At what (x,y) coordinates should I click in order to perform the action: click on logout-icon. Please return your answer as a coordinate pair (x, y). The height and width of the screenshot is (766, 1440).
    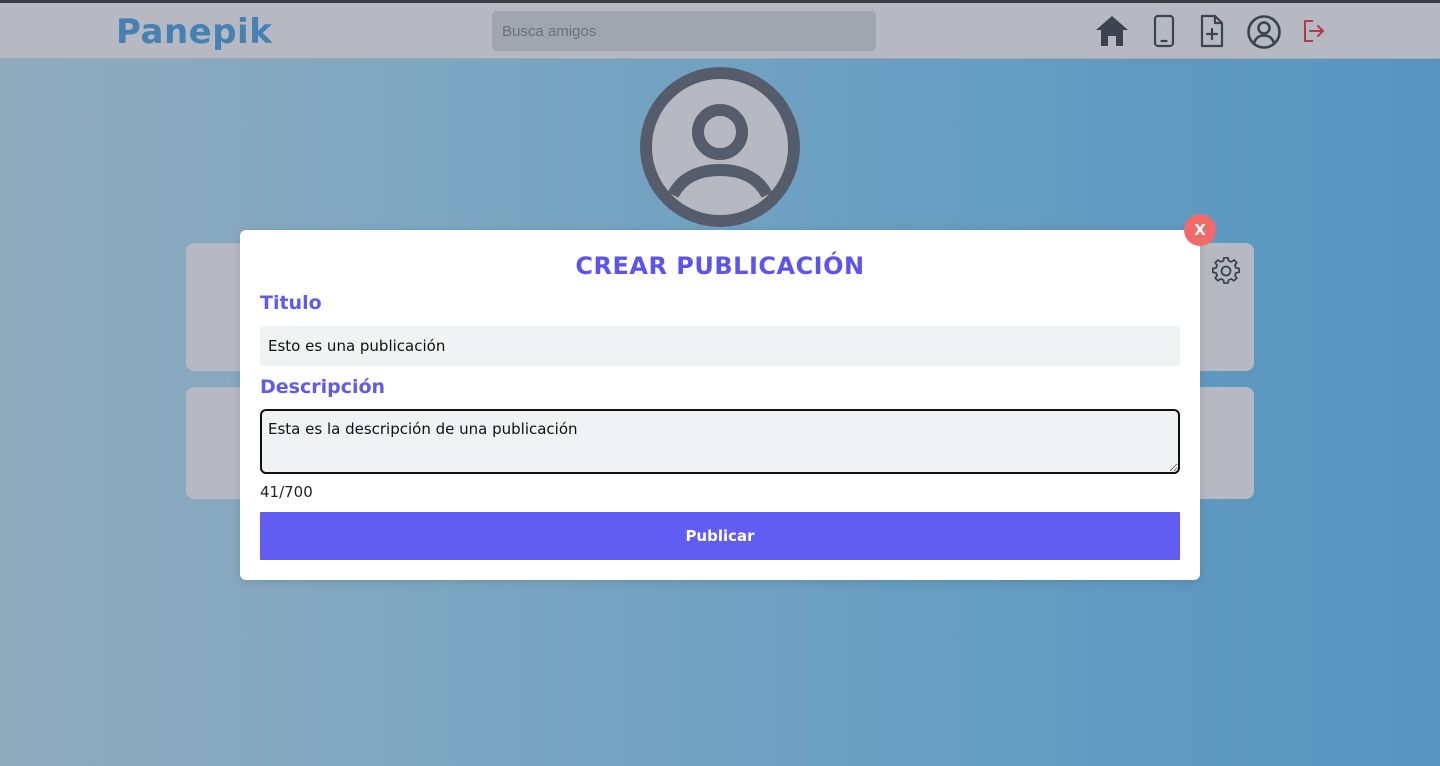
    Looking at the image, I should click on (1314, 31).